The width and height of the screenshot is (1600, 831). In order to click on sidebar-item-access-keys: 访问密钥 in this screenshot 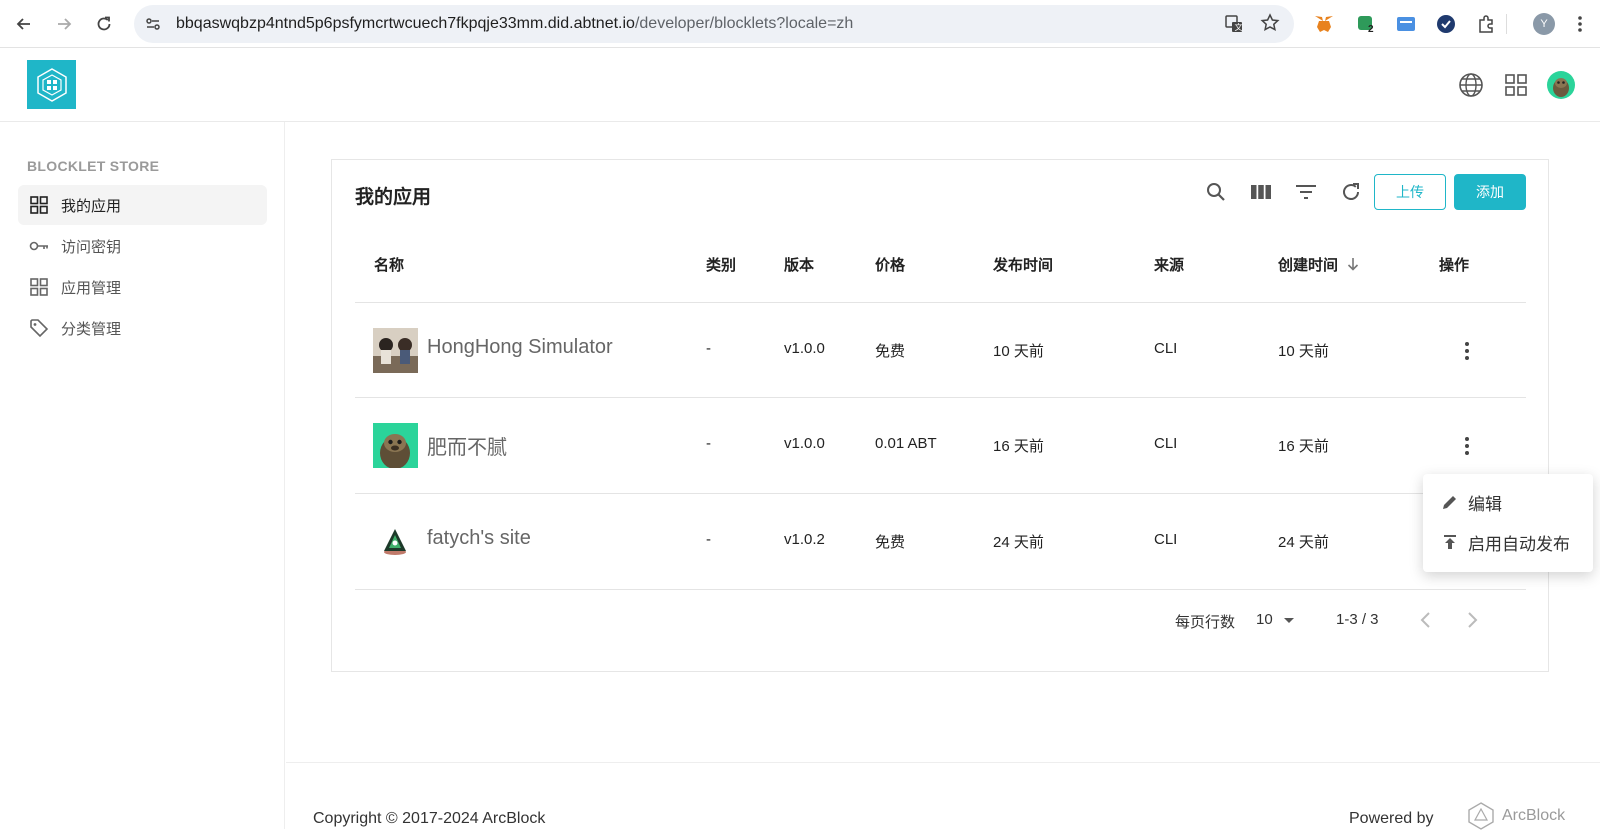, I will do `click(142, 246)`.